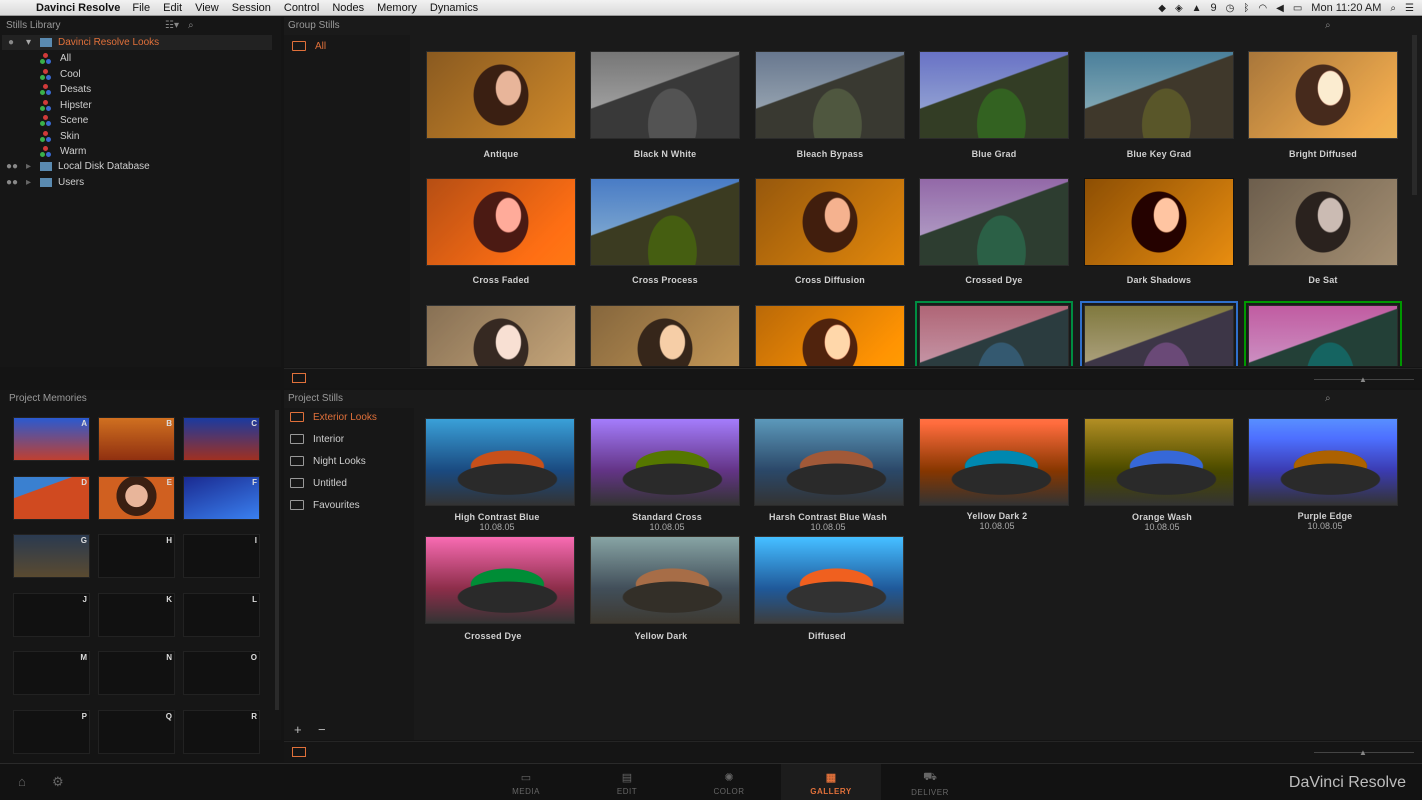 The height and width of the screenshot is (800, 1422). I want to click on memory-slot-o: O, so click(221, 673).